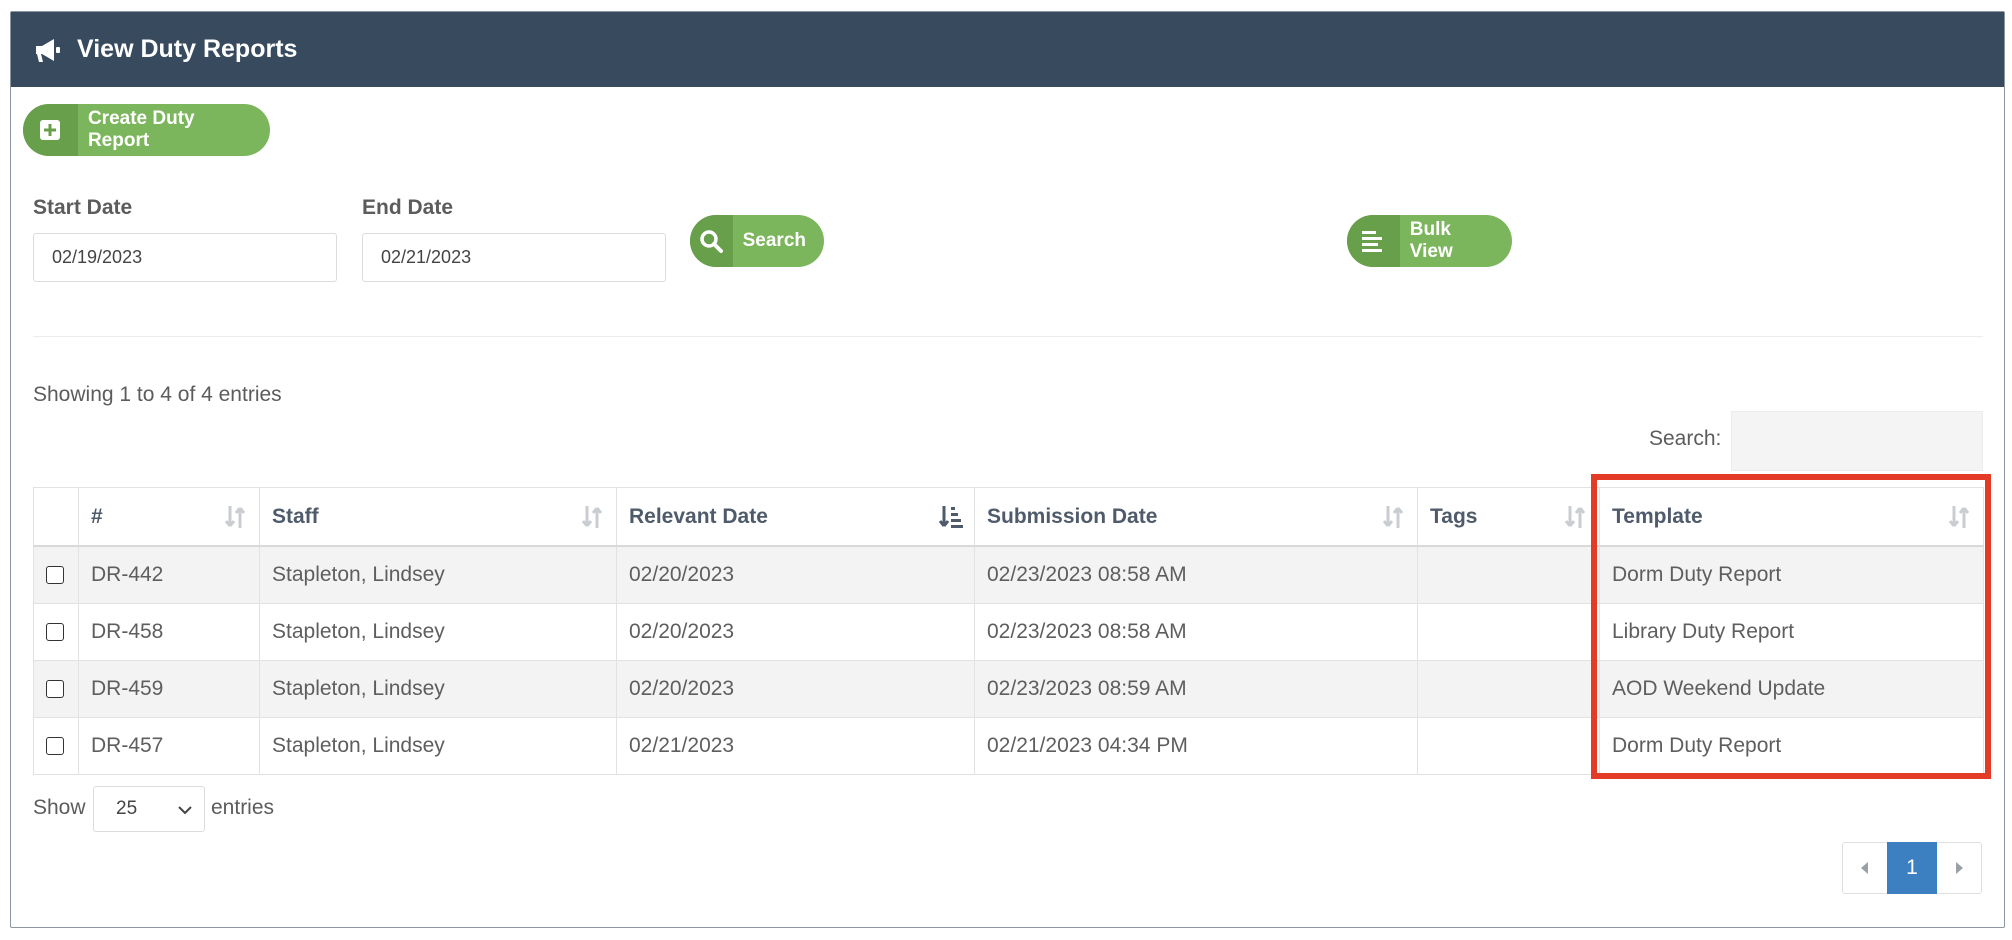  I want to click on column-header-id: #, so click(169, 517).